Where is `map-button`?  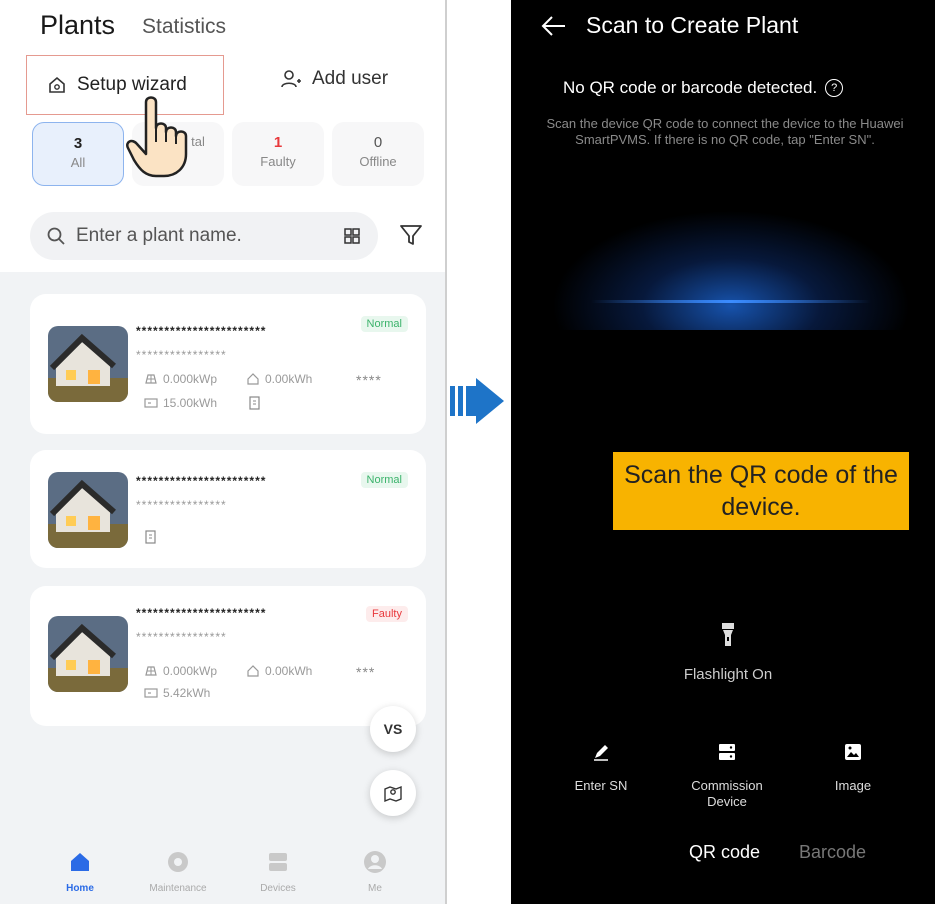 map-button is located at coordinates (393, 793).